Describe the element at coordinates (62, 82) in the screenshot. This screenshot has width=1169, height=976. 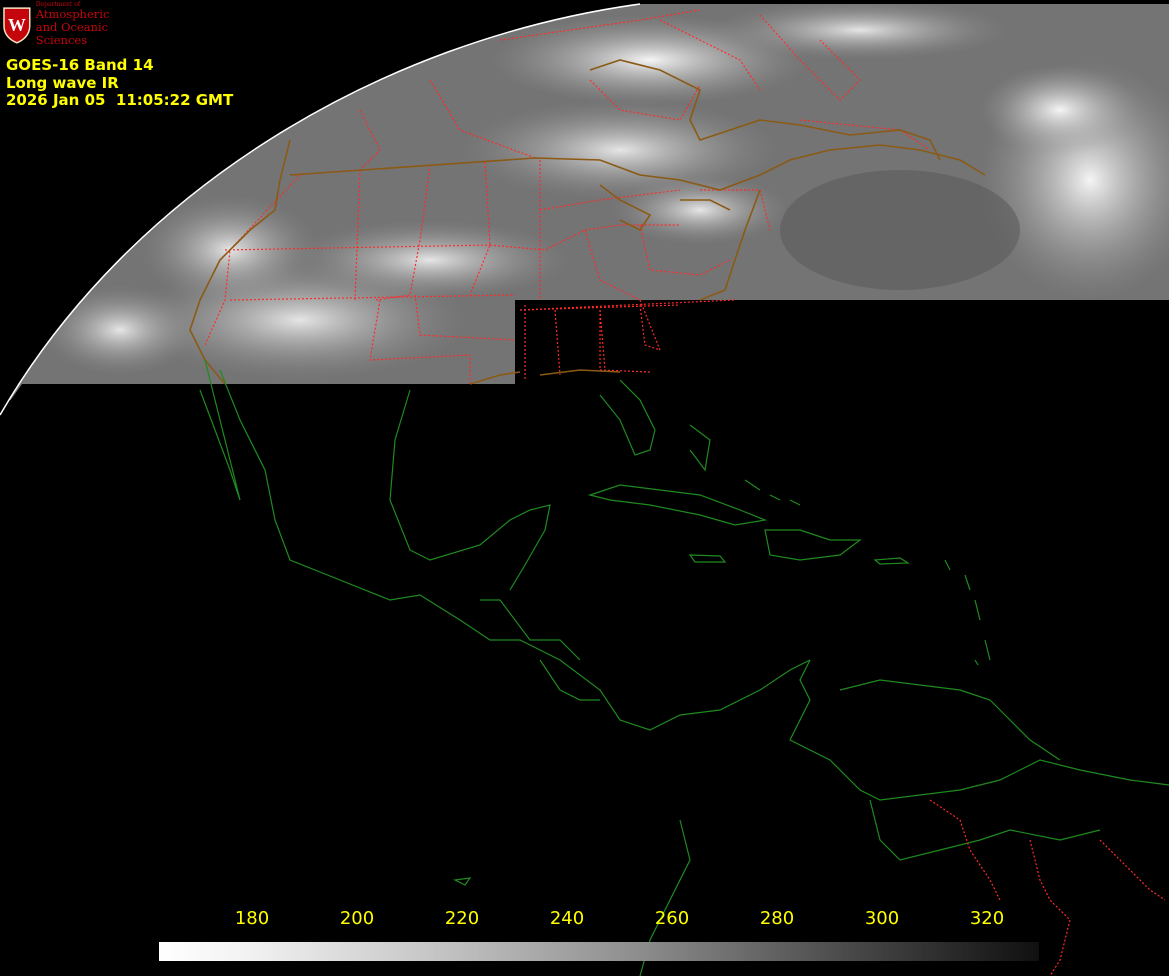
I see `channel-name: Long wave IR` at that location.